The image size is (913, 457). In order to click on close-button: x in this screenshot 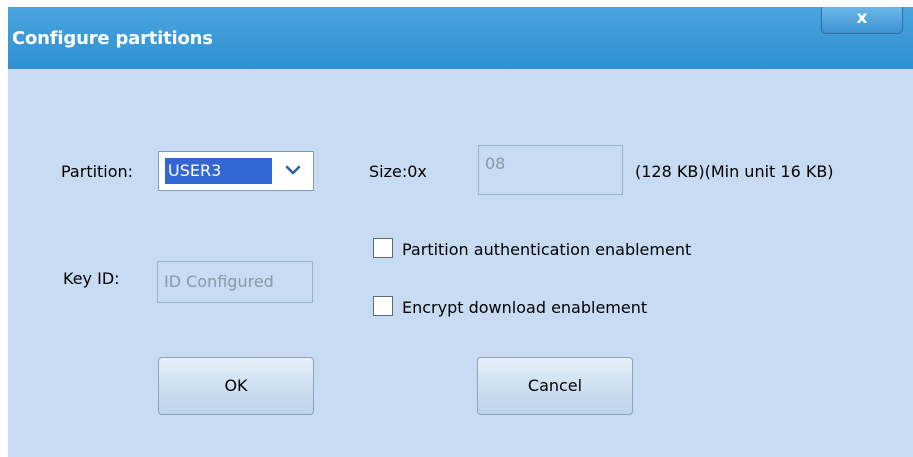, I will do `click(862, 20)`.